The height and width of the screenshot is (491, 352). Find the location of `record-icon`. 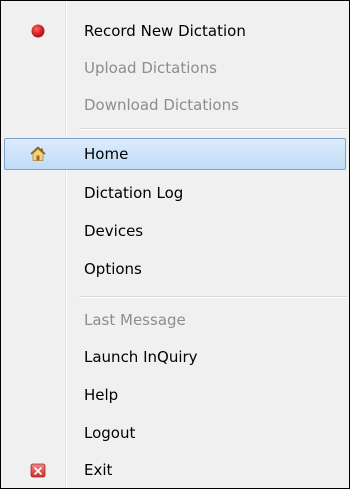

record-icon is located at coordinates (38, 31).